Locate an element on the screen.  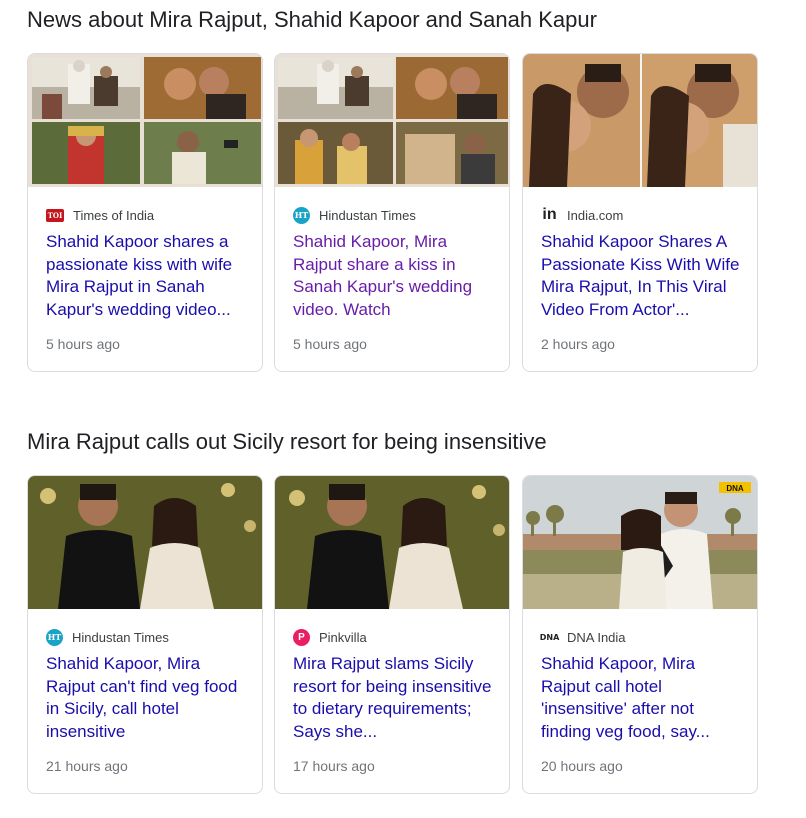
news-timestamp: 20 hours ago is located at coordinates (582, 766).